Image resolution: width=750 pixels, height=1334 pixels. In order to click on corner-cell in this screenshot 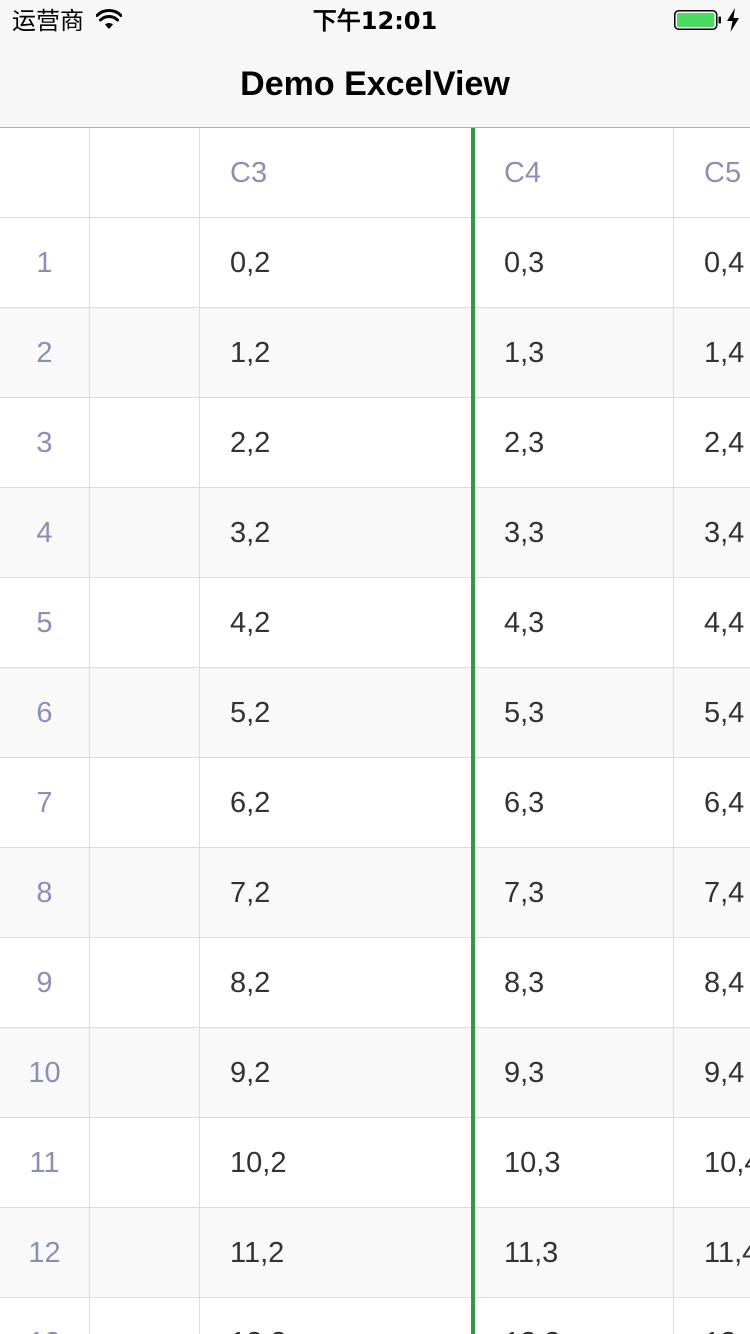, I will do `click(45, 172)`.